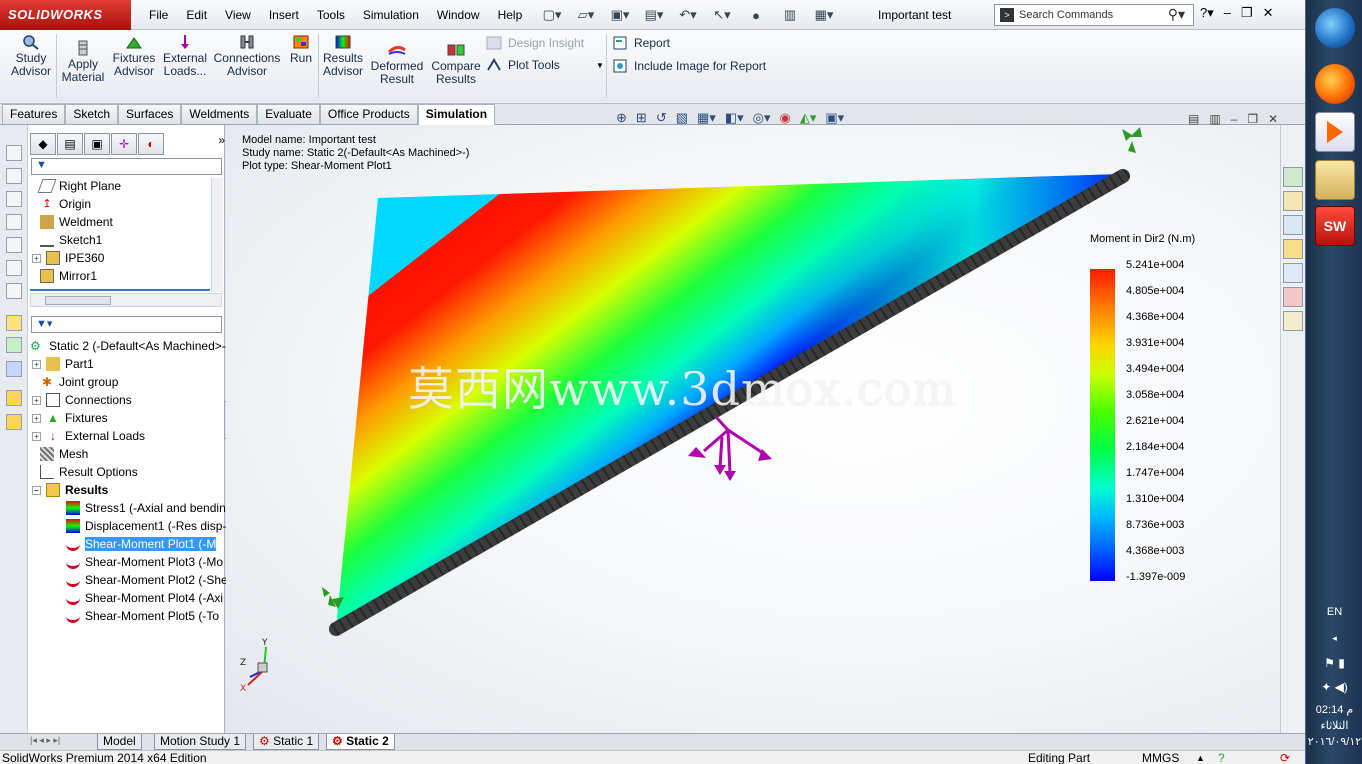 The image size is (1362, 764). What do you see at coordinates (286, 742) in the screenshot?
I see `tab-static-1: ⚙ Static 1` at bounding box center [286, 742].